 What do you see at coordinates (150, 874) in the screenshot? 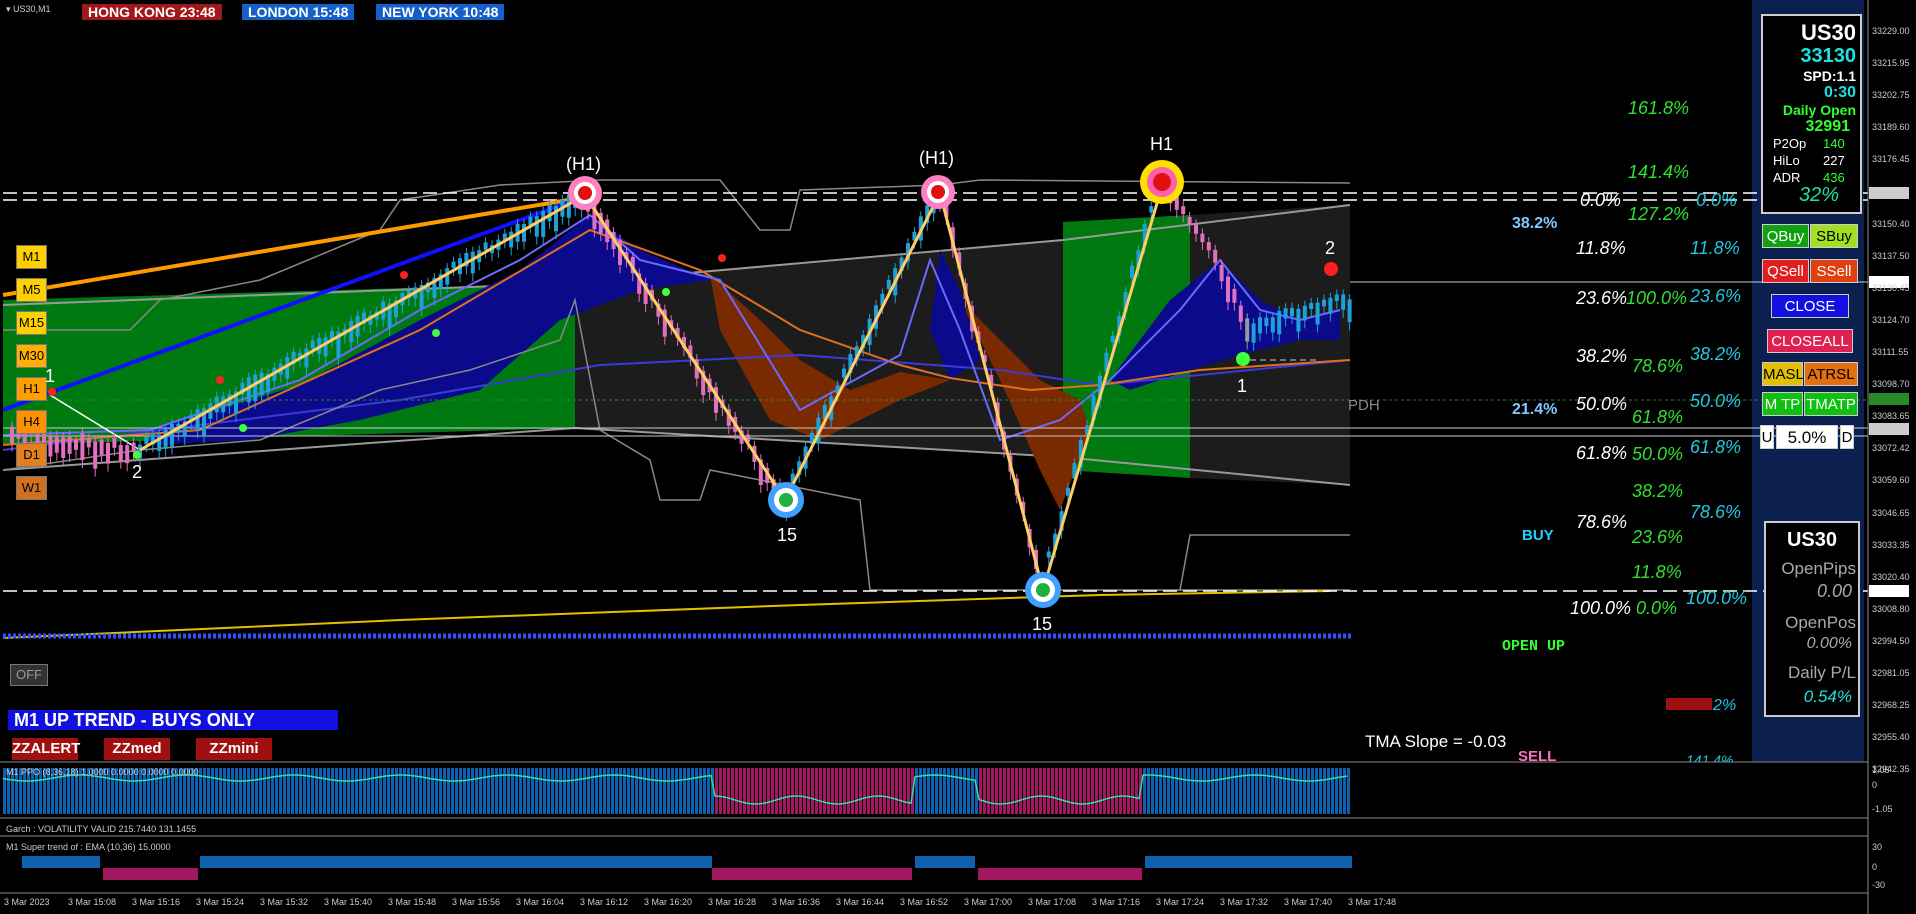
I see `supertrend-down-segment` at bounding box center [150, 874].